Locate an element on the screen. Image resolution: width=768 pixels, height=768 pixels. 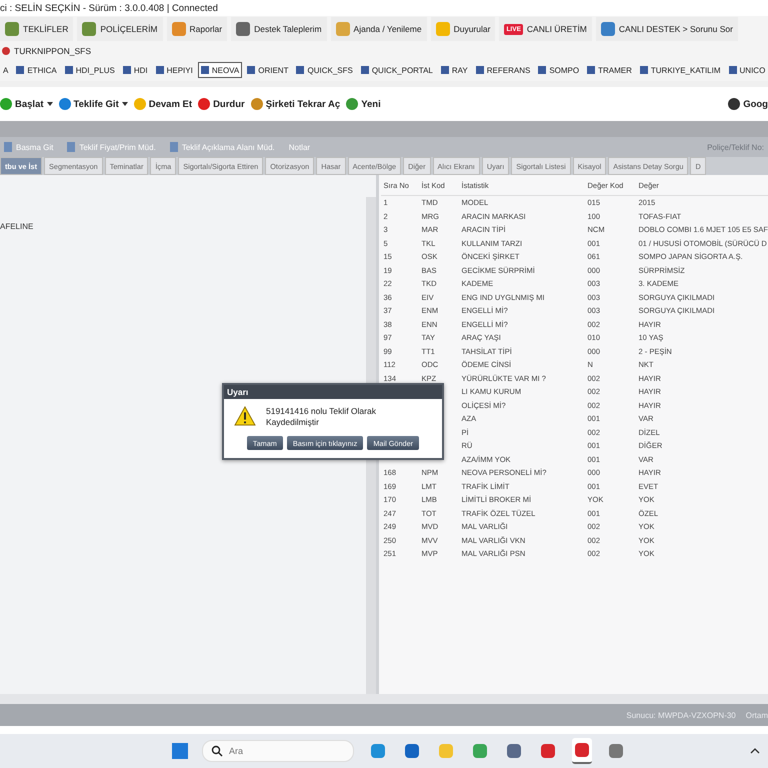
chevron-icon is located at coordinates (755, 751).